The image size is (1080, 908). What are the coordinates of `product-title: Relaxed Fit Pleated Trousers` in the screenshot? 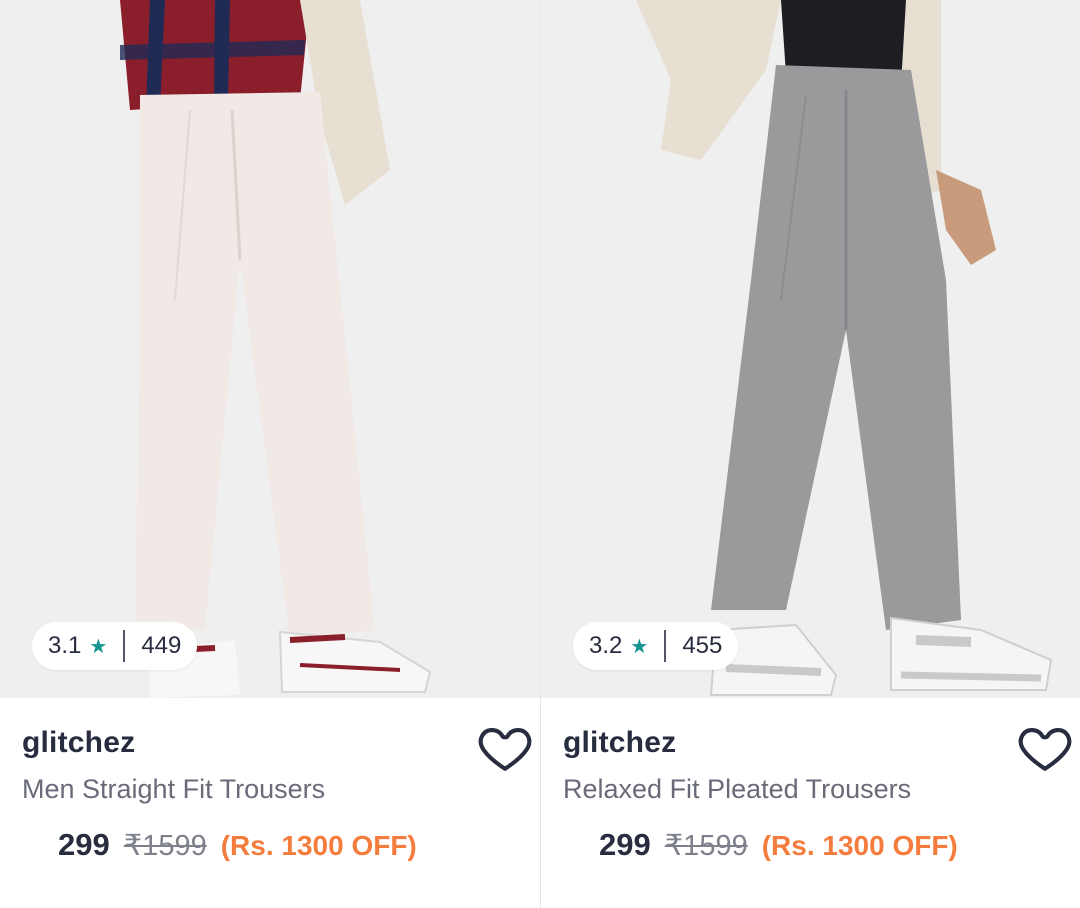 It's located at (737, 789).